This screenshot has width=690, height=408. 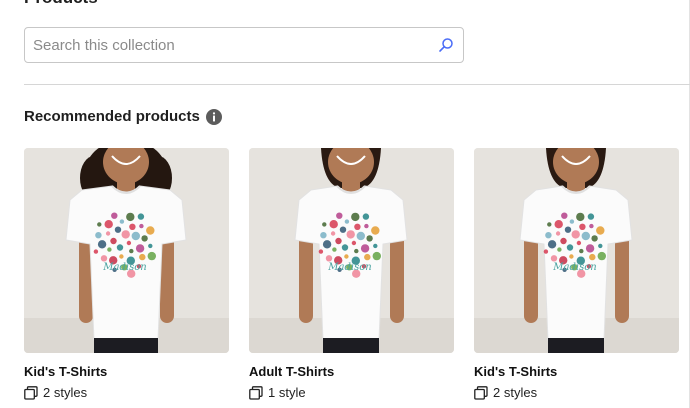 I want to click on recommended-products-heading: Recommended products, so click(x=112, y=116).